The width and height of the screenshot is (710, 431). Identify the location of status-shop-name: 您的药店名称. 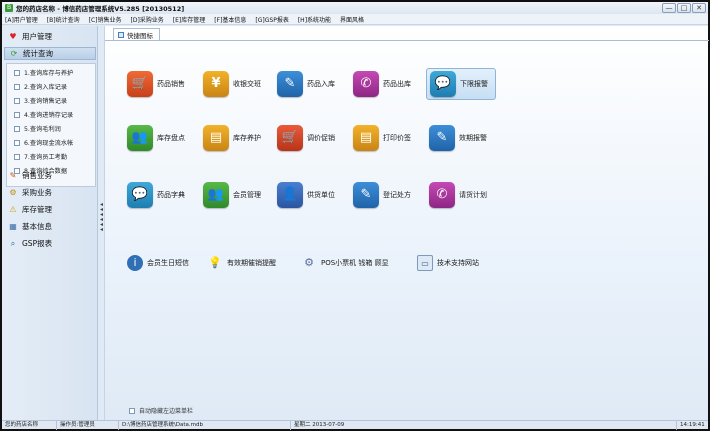
(29, 425).